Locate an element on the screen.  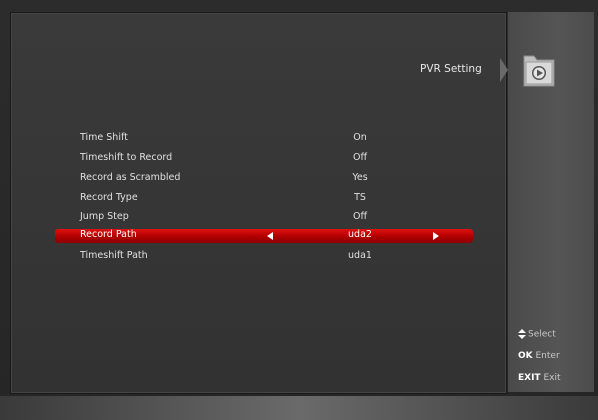
setting-label: Time Shift is located at coordinates (104, 137).